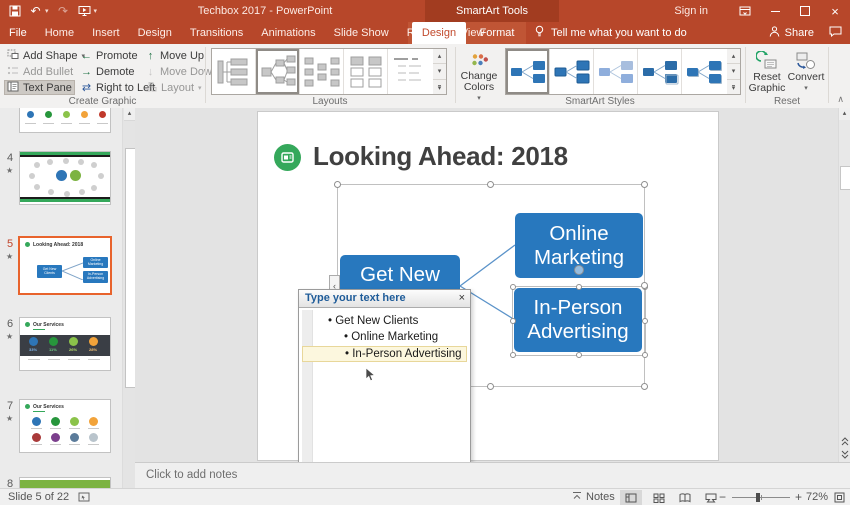 Image resolution: width=850 pixels, height=505 pixels. I want to click on comments-button, so click(835, 33).